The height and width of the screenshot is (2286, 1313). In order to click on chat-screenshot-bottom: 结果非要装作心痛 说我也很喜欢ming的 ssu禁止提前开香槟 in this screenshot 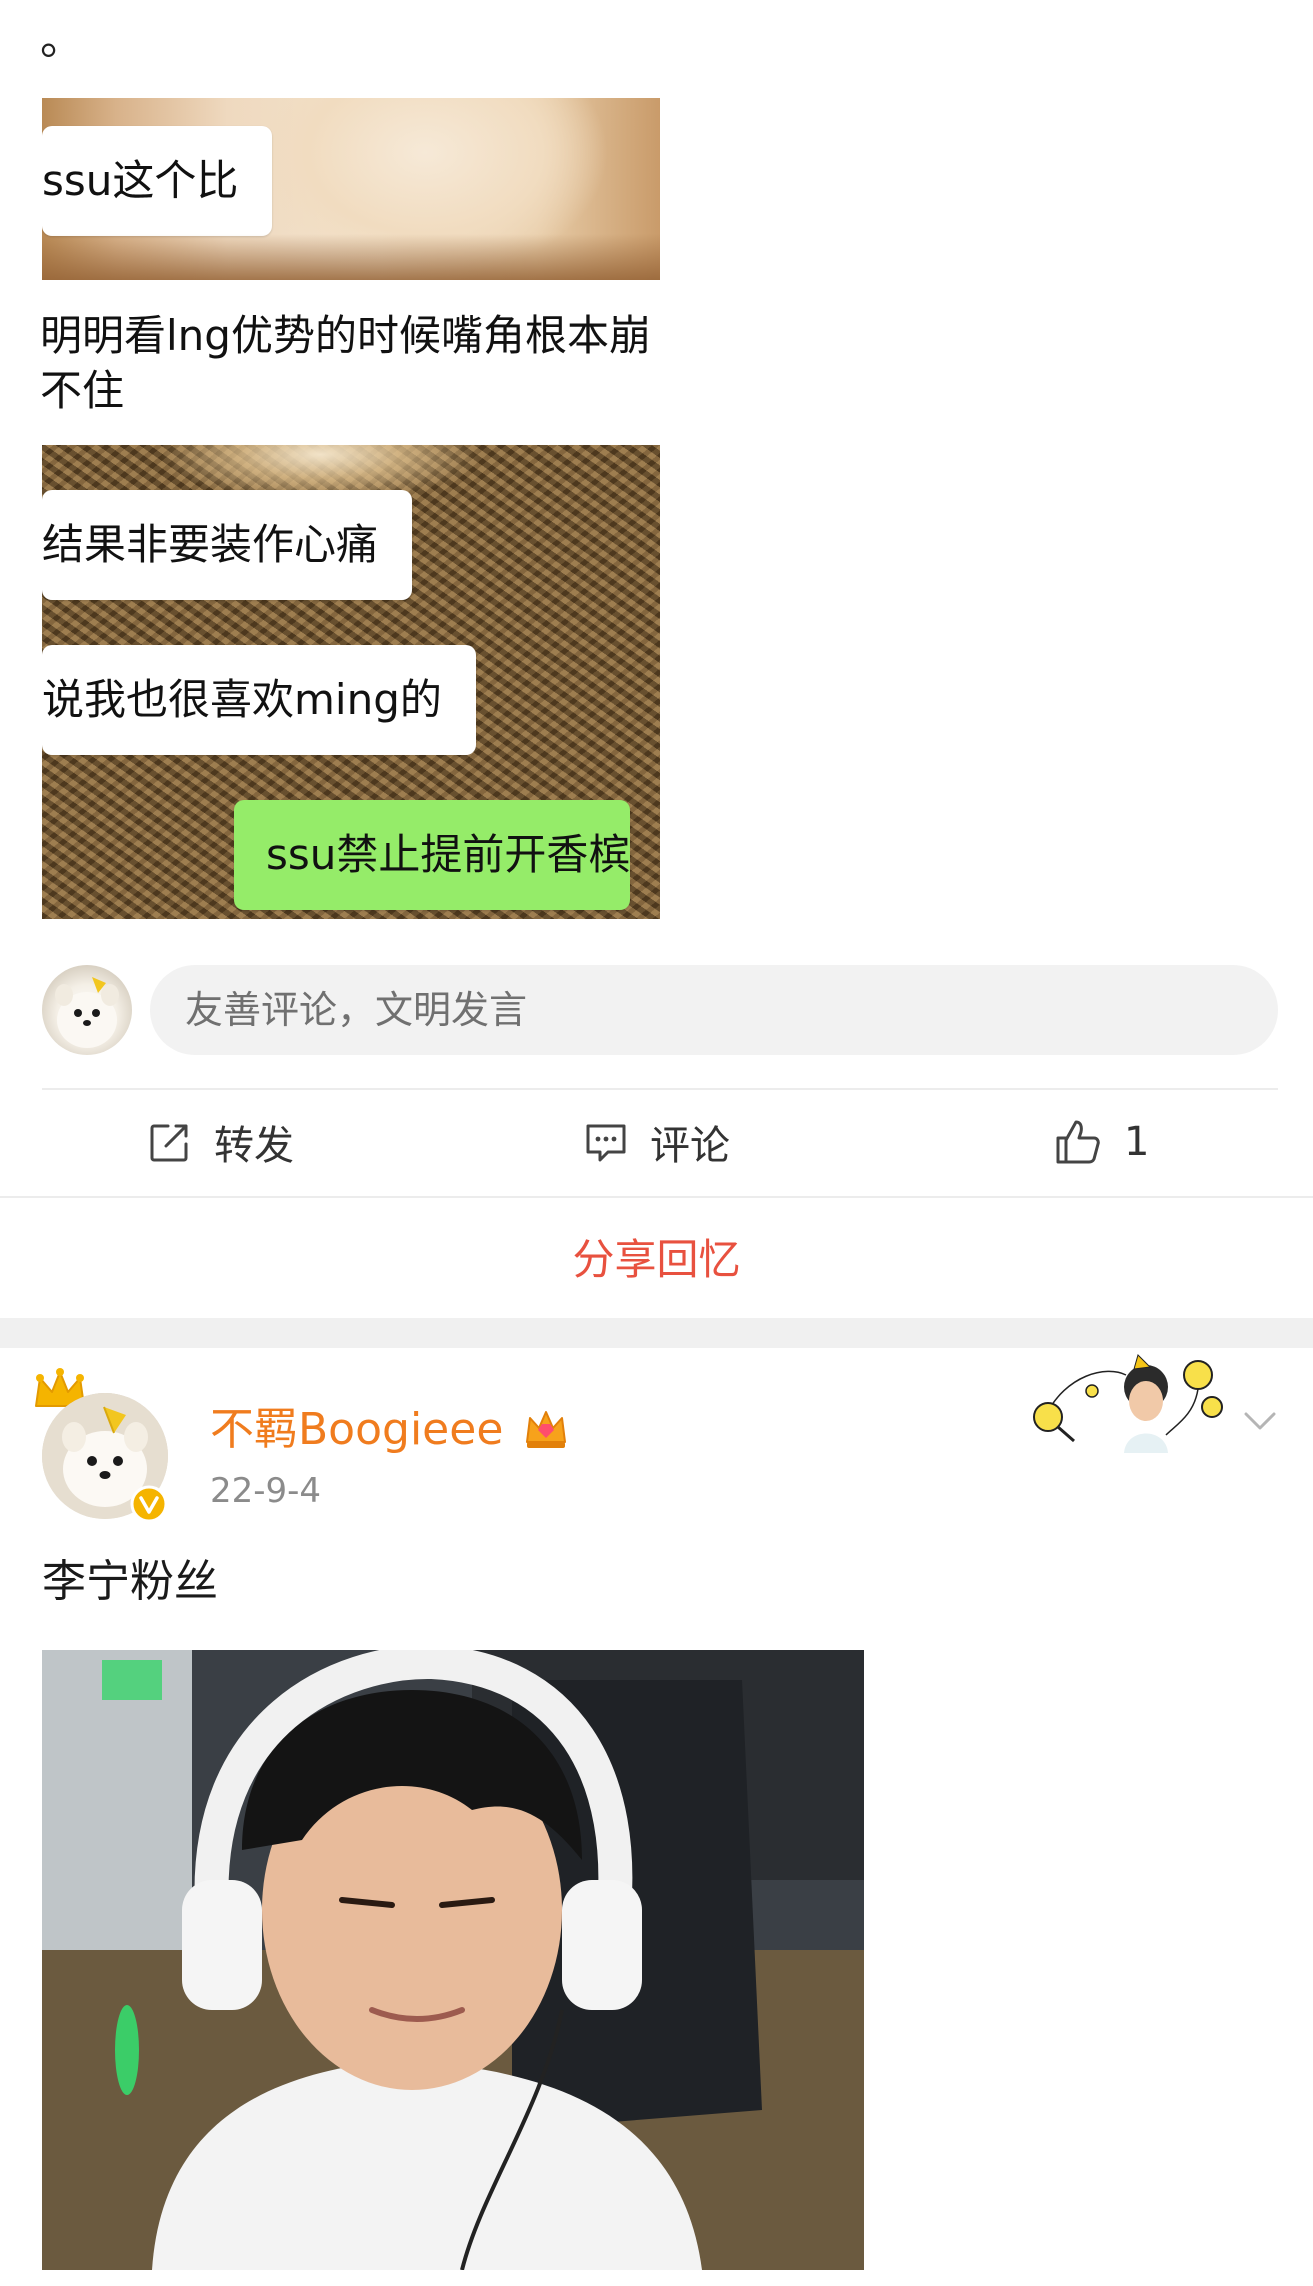, I will do `click(351, 682)`.